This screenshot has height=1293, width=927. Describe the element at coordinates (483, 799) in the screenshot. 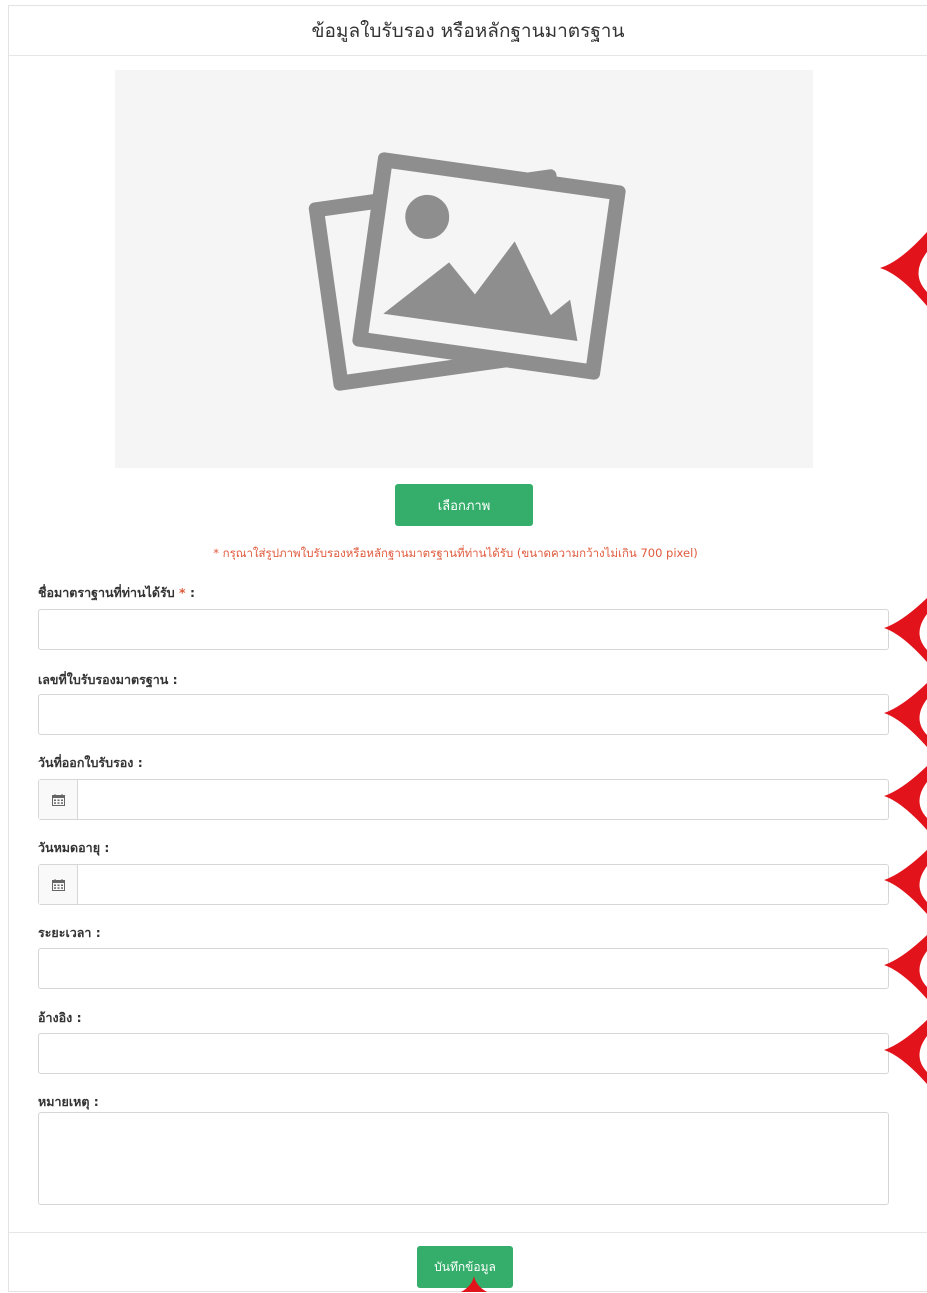

I see `issue-date-input` at that location.